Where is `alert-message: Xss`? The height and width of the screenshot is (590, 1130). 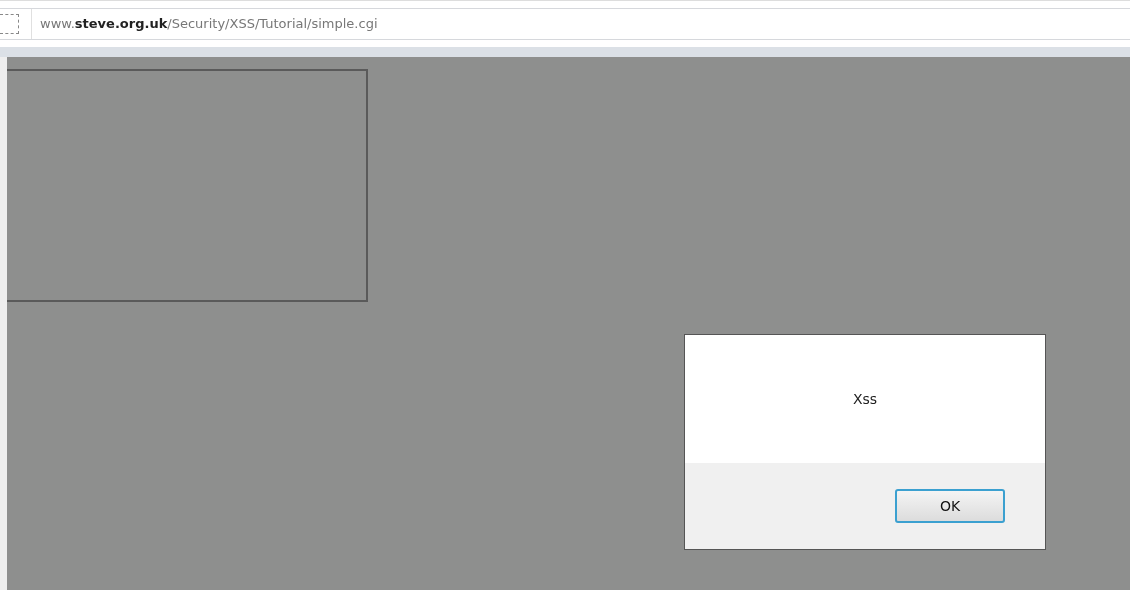 alert-message: Xss is located at coordinates (865, 399).